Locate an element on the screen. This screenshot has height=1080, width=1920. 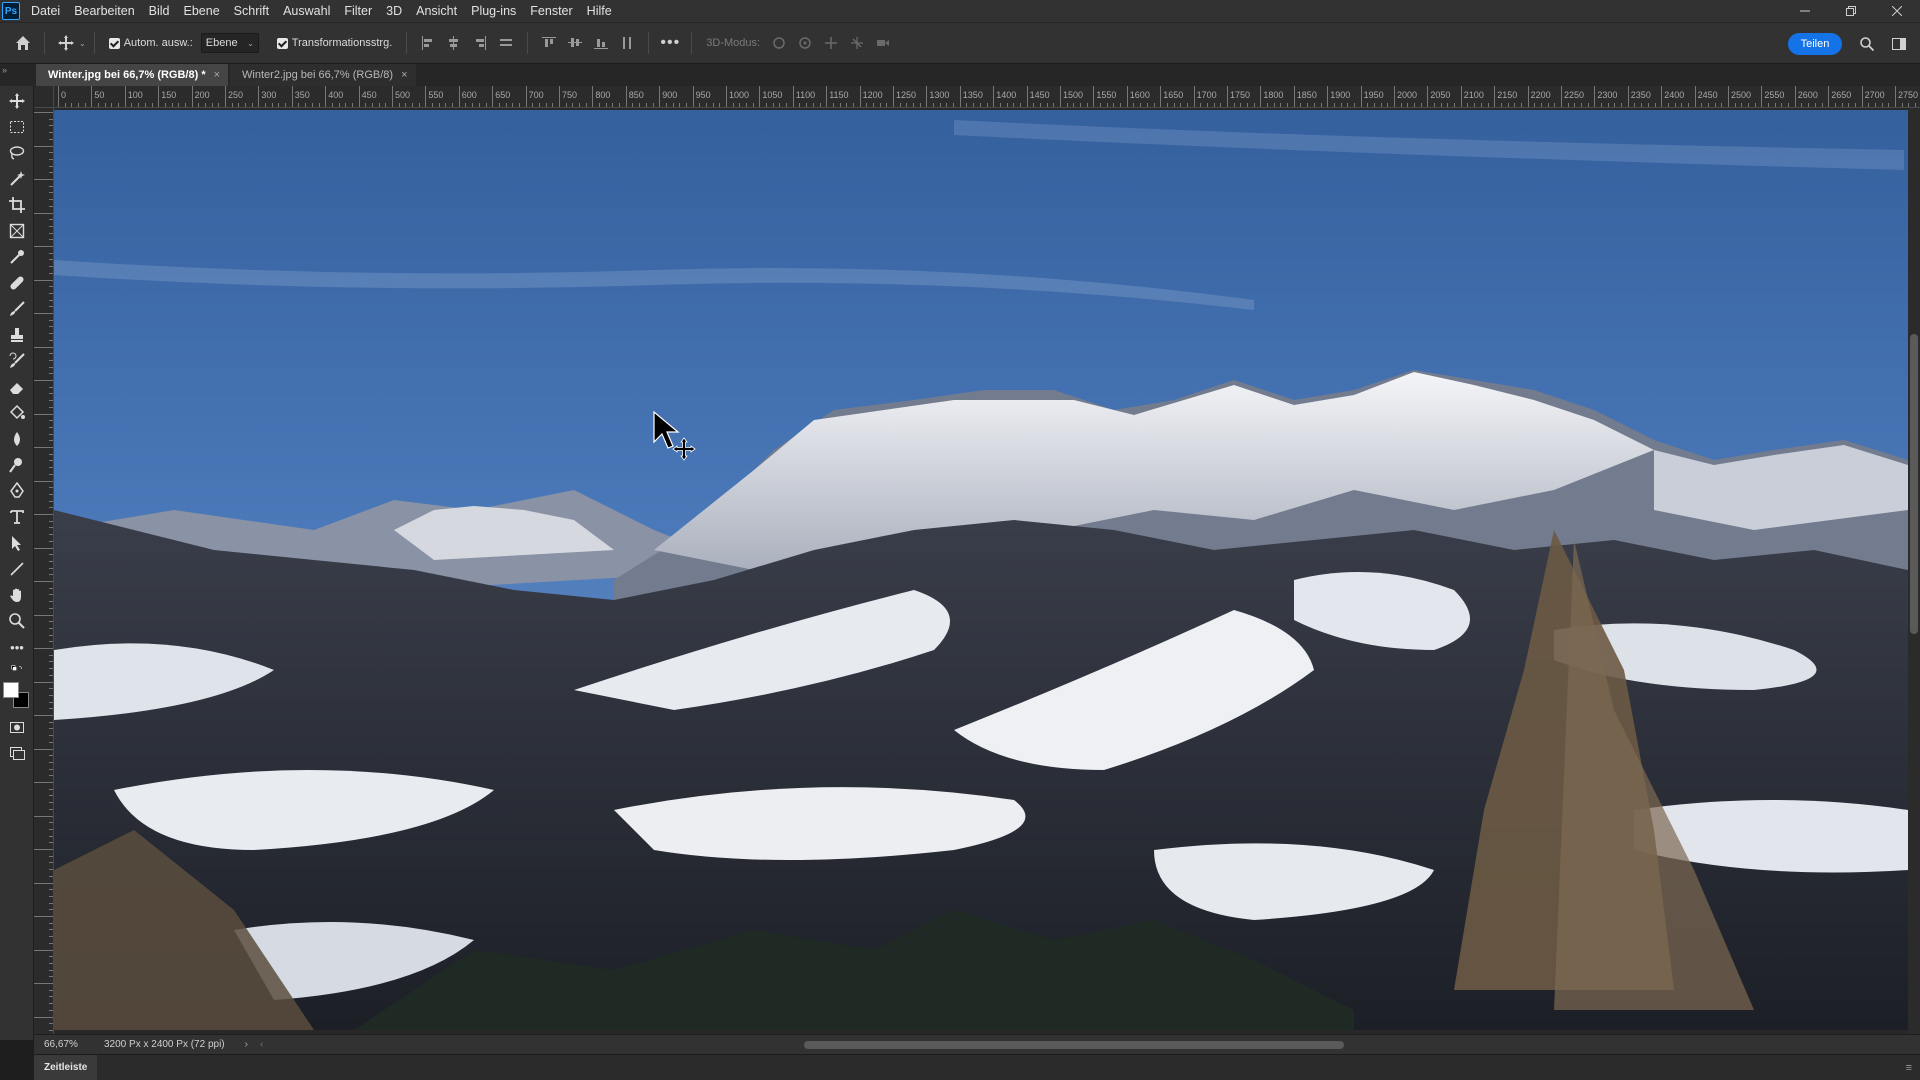
tool-frame is located at coordinates (17, 231).